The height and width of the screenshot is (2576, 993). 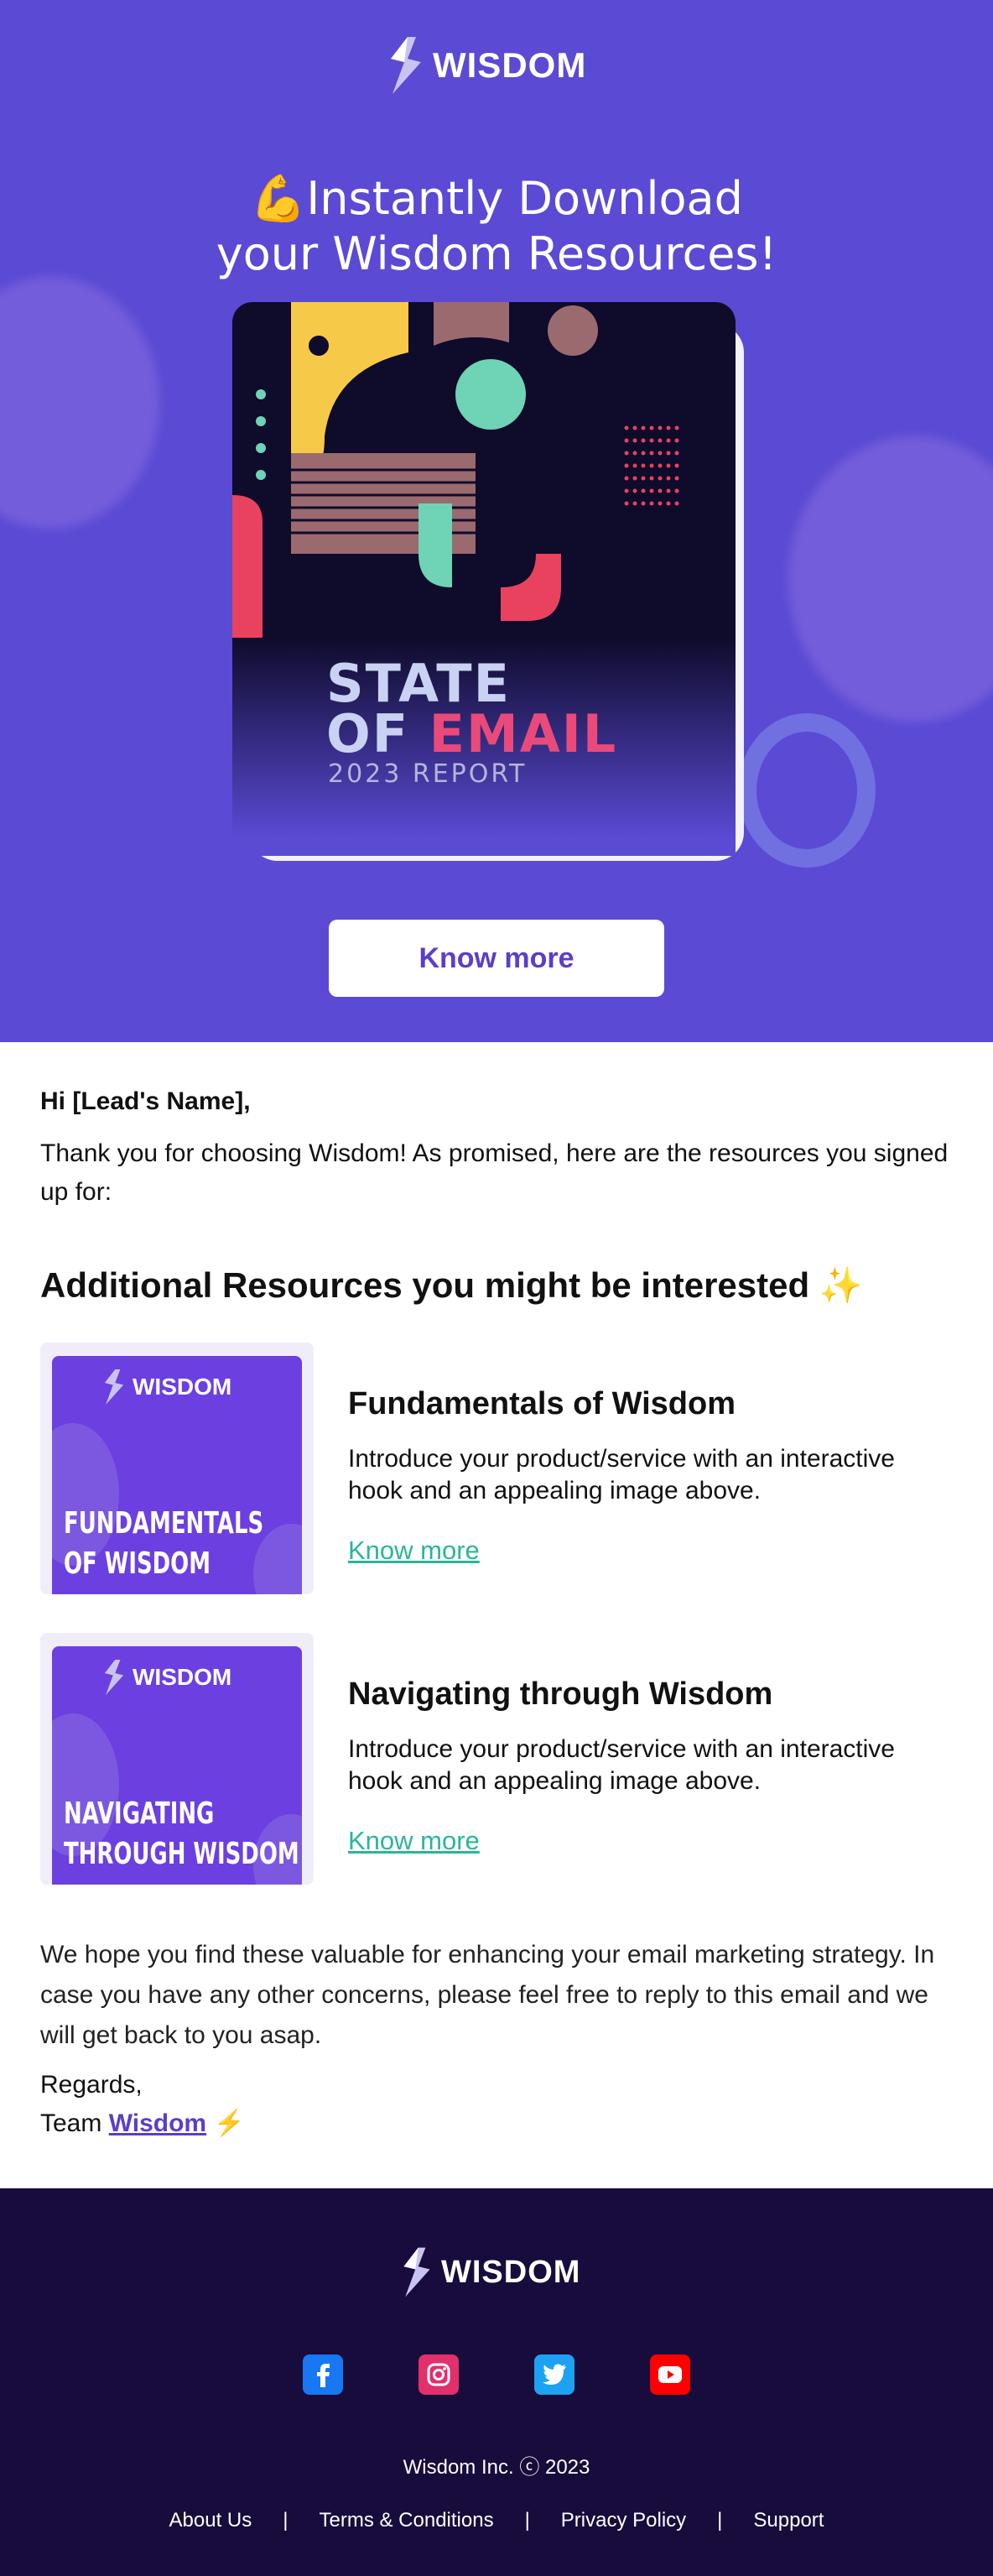 What do you see at coordinates (428, 774) in the screenshot?
I see `report-subtitle: 2023 REPORT` at bounding box center [428, 774].